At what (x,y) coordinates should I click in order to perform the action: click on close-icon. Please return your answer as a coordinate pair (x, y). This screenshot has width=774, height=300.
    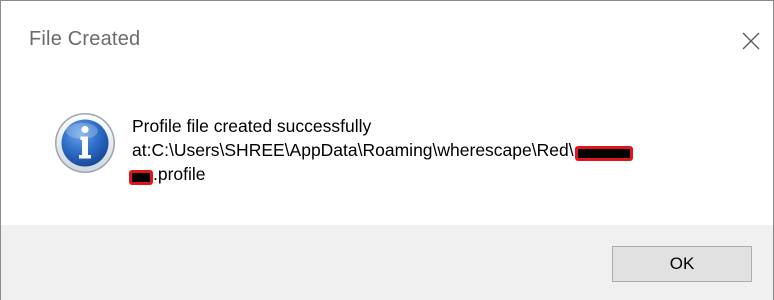
    Looking at the image, I should click on (751, 41).